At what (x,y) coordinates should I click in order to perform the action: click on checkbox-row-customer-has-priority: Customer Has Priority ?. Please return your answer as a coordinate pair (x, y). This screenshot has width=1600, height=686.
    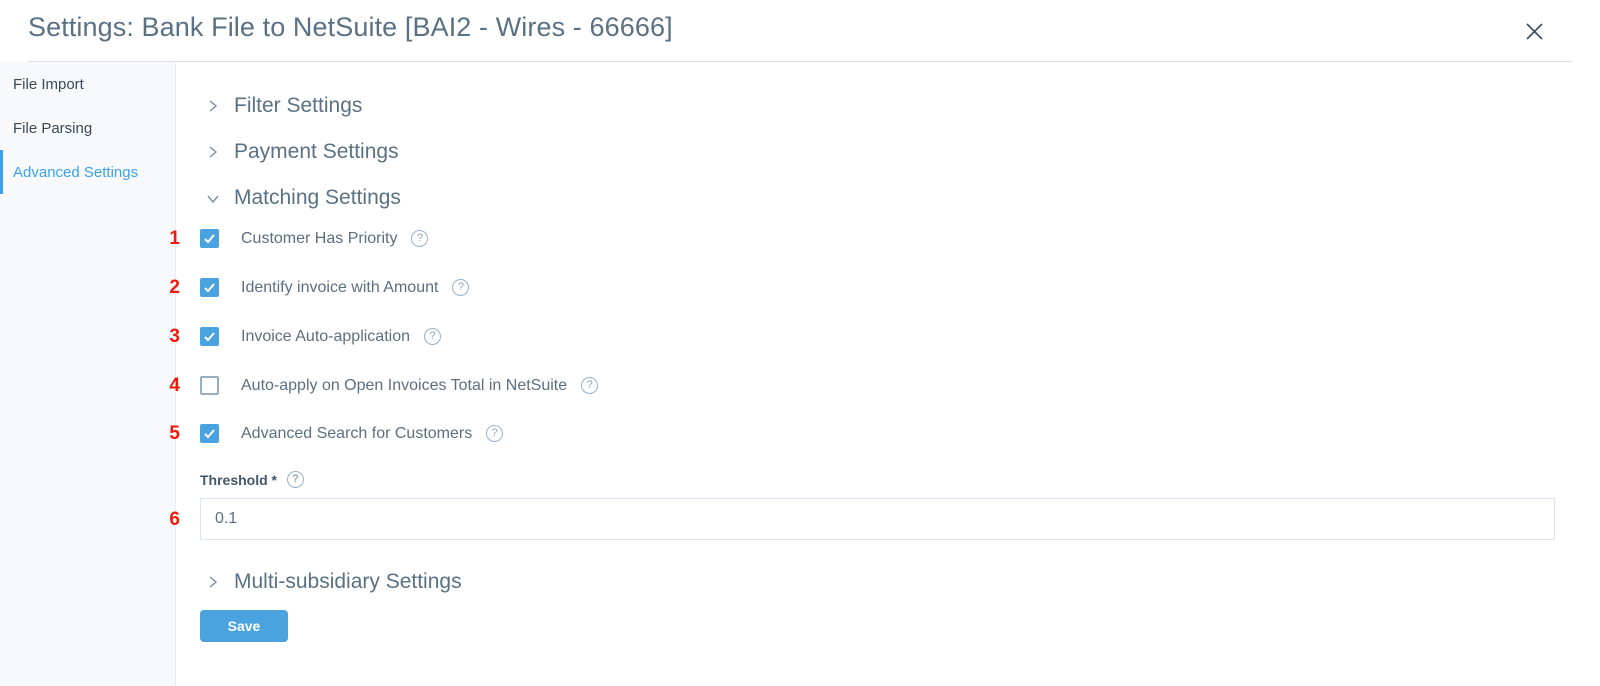
    Looking at the image, I should click on (314, 238).